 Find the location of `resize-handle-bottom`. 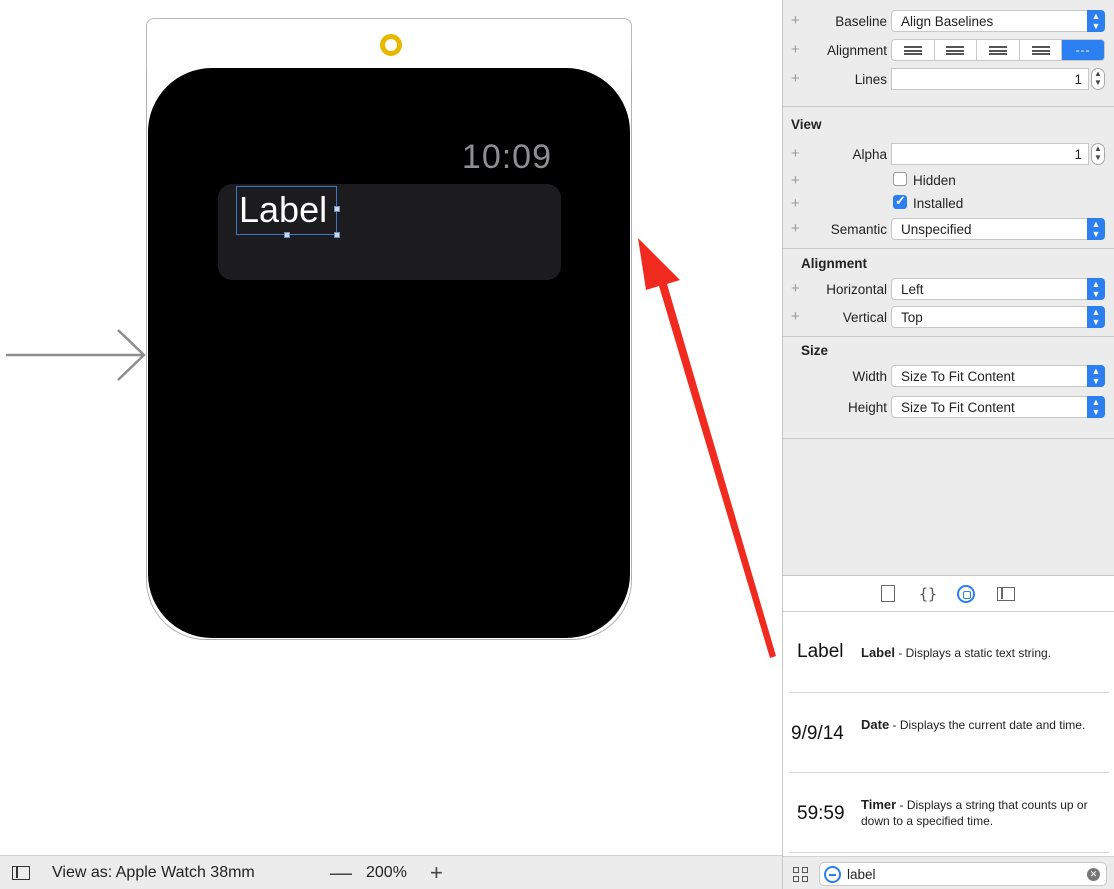

resize-handle-bottom is located at coordinates (287, 235).